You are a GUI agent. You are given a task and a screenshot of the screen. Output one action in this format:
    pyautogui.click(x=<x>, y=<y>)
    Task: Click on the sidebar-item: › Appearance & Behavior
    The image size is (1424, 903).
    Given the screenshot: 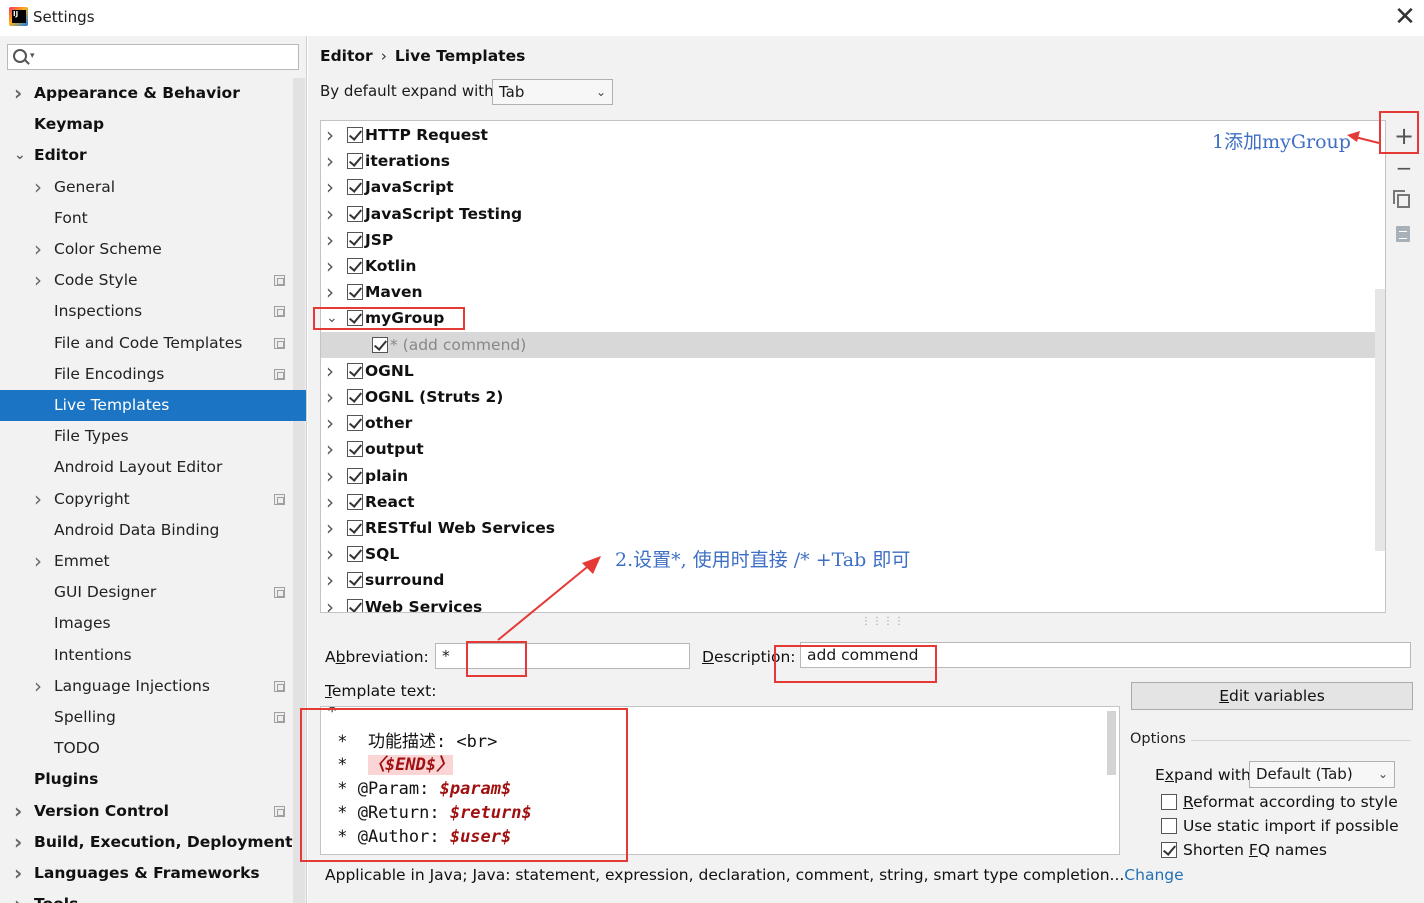 What is the action you would take?
    pyautogui.click(x=146, y=93)
    